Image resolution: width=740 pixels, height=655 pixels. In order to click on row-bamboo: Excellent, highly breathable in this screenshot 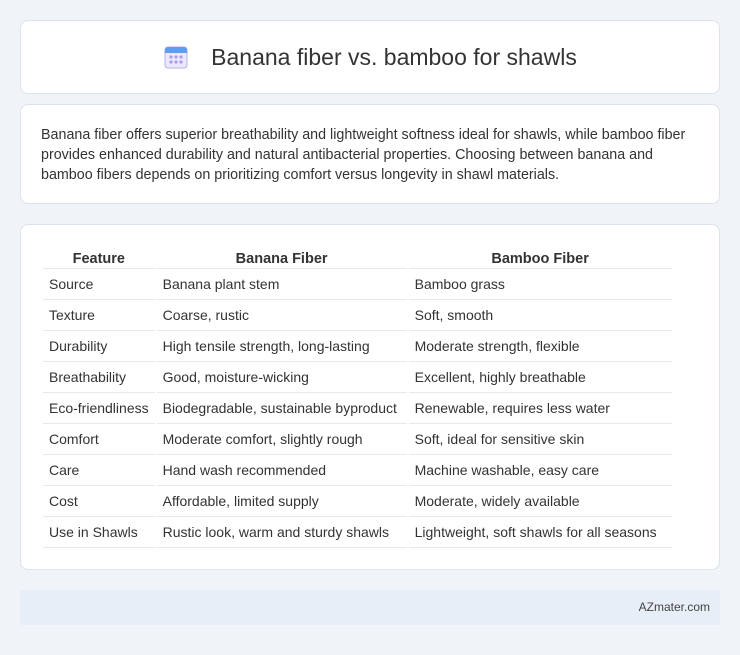, I will do `click(540, 377)`.